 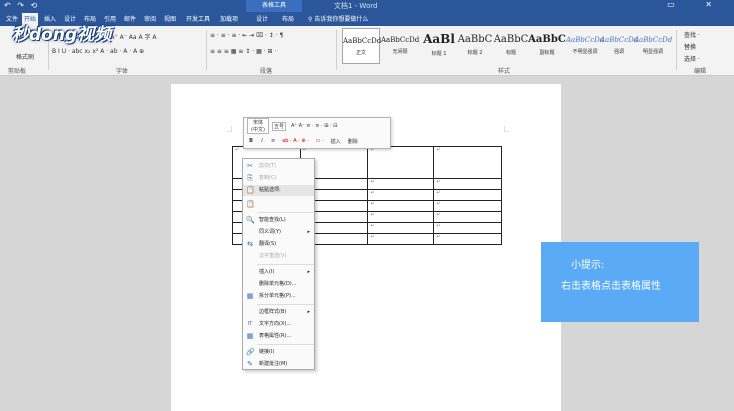 What do you see at coordinates (250, 352) in the screenshot?
I see `link-icon: 🔗` at bounding box center [250, 352].